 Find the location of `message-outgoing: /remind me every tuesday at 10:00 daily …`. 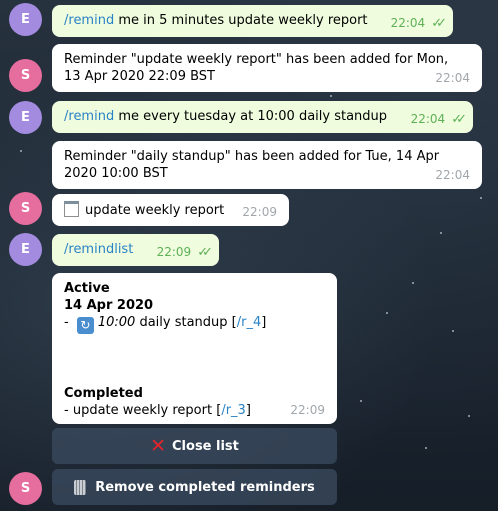

message-outgoing: /remind me every tuesday at 10:00 daily … is located at coordinates (262, 117).